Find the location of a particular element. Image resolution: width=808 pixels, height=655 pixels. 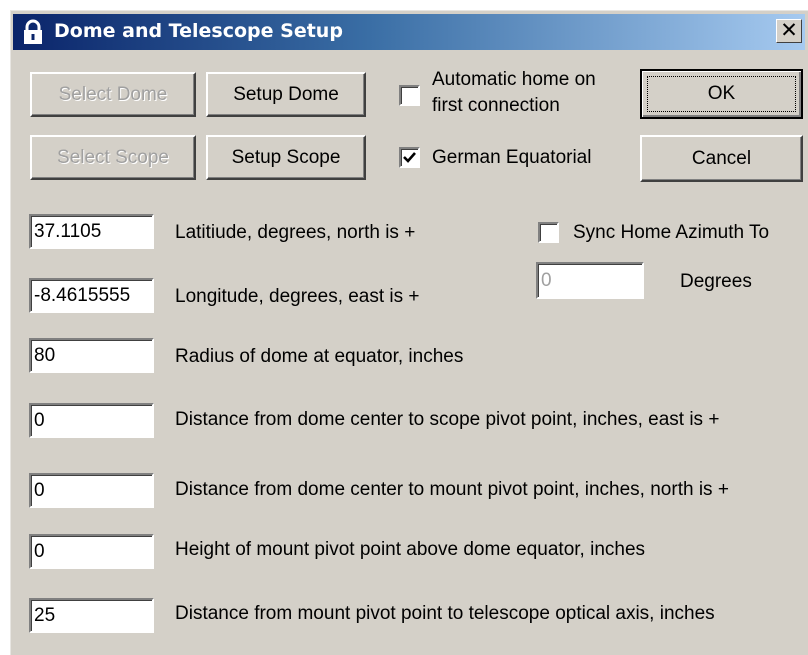

dome-radius-label: Radius of dome at equator, inches is located at coordinates (319, 356).